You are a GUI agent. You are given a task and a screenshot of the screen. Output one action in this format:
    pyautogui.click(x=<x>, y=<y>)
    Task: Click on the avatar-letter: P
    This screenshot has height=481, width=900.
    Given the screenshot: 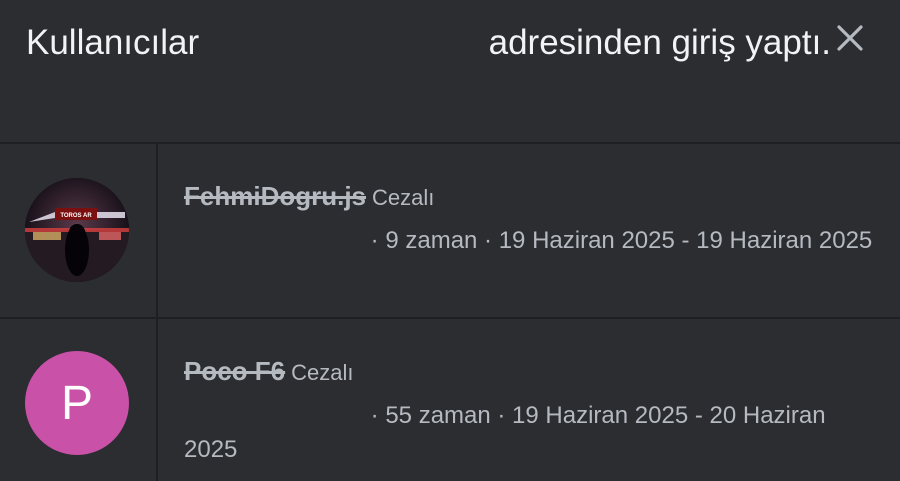 What is the action you would take?
    pyautogui.click(x=76, y=403)
    